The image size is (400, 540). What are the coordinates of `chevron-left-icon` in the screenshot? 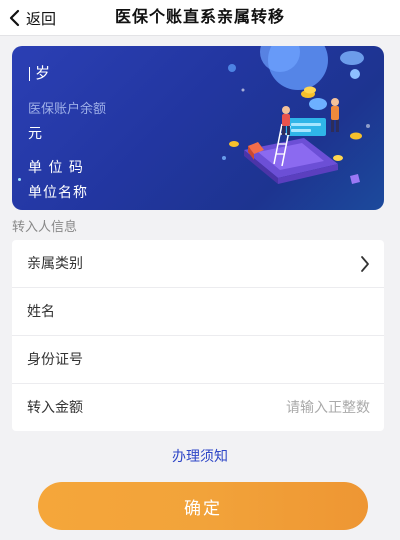 It's located at (14, 18).